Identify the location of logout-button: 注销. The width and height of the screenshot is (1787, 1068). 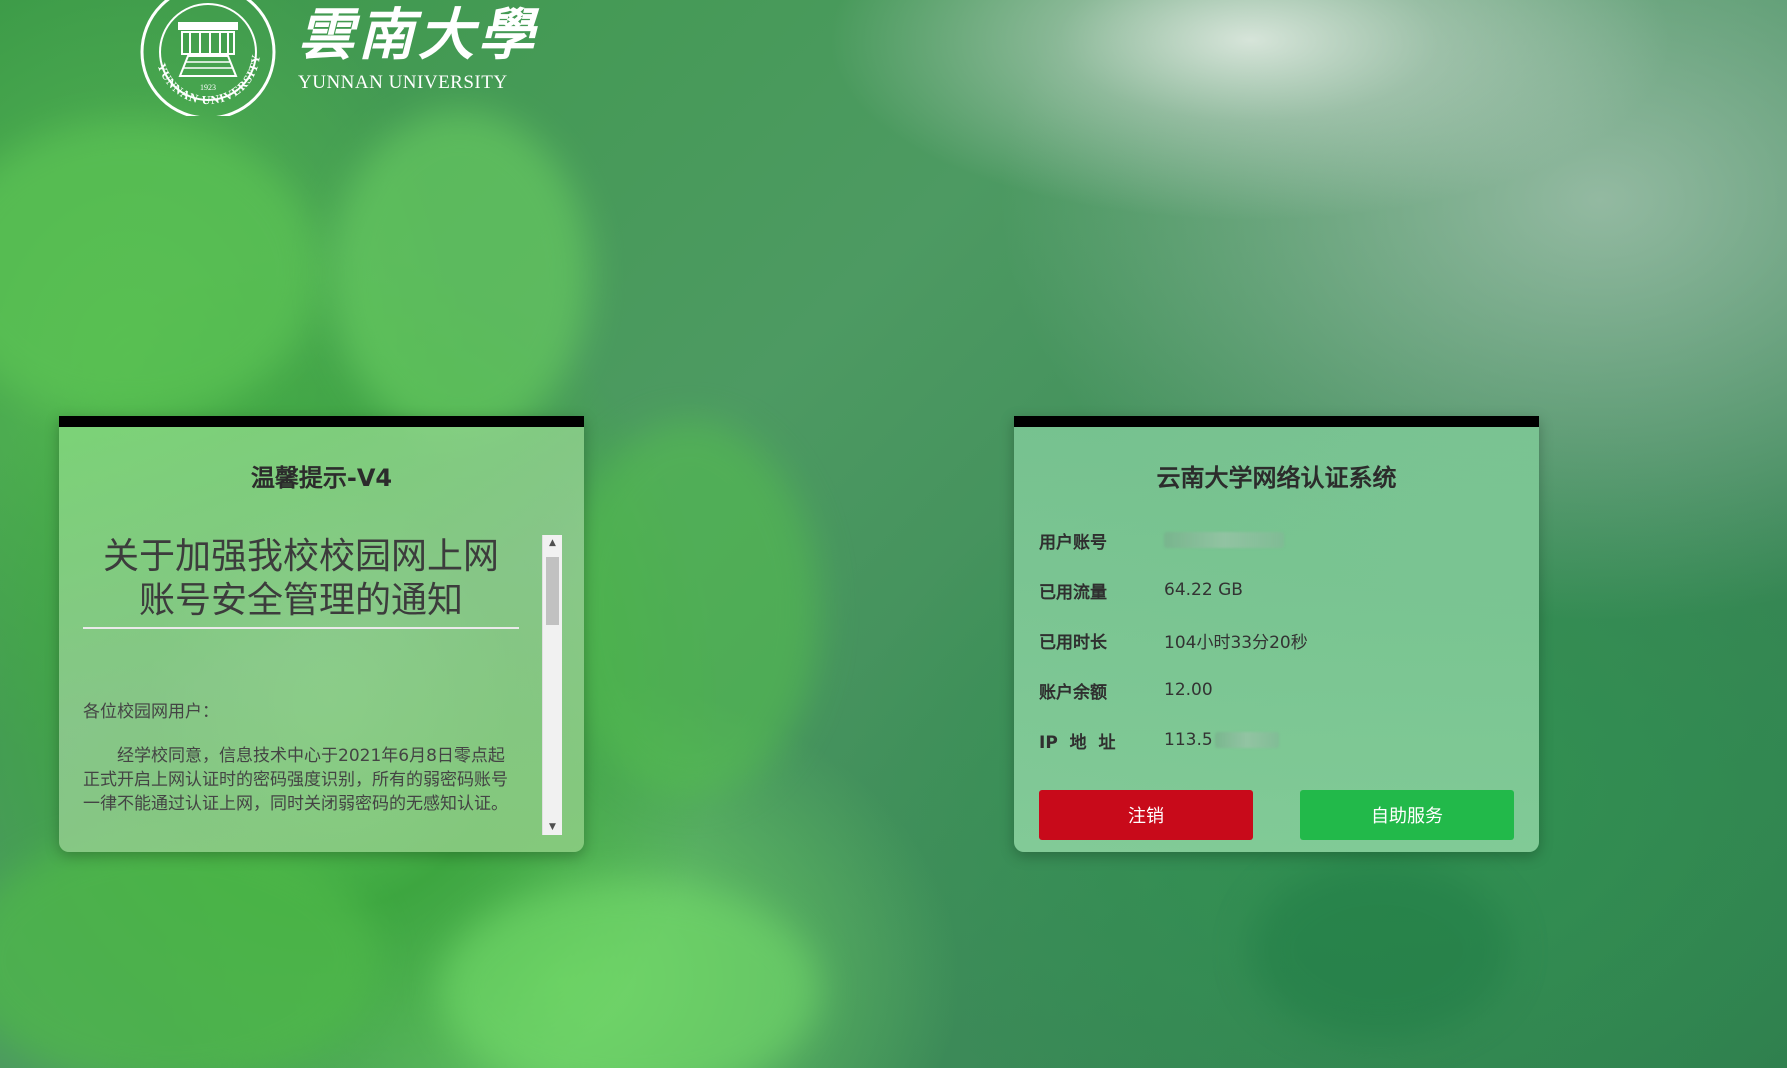
(1146, 815).